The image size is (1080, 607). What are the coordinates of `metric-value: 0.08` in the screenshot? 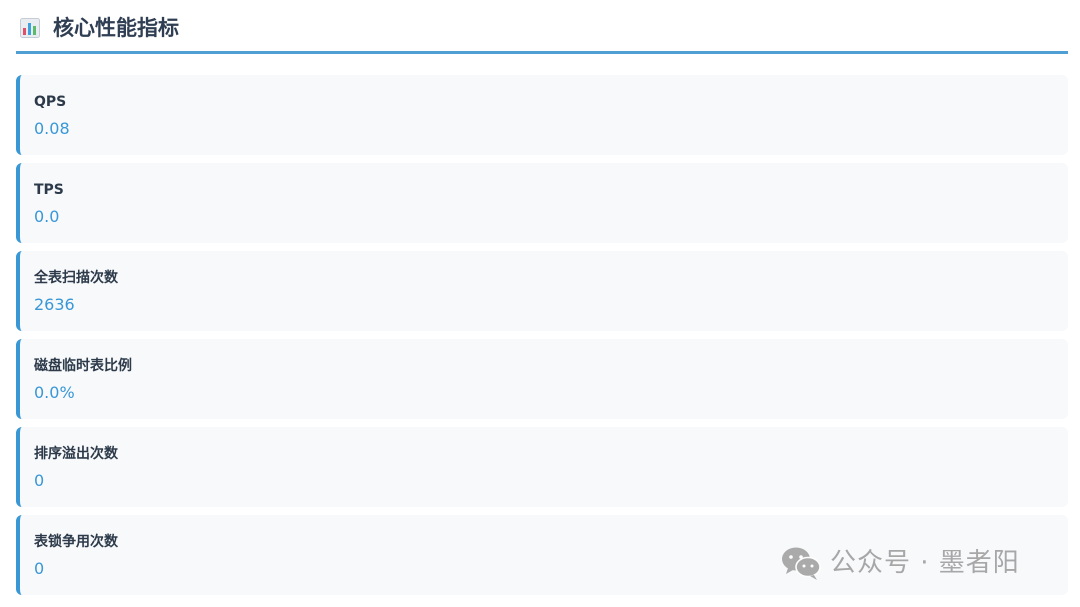 It's located at (52, 128).